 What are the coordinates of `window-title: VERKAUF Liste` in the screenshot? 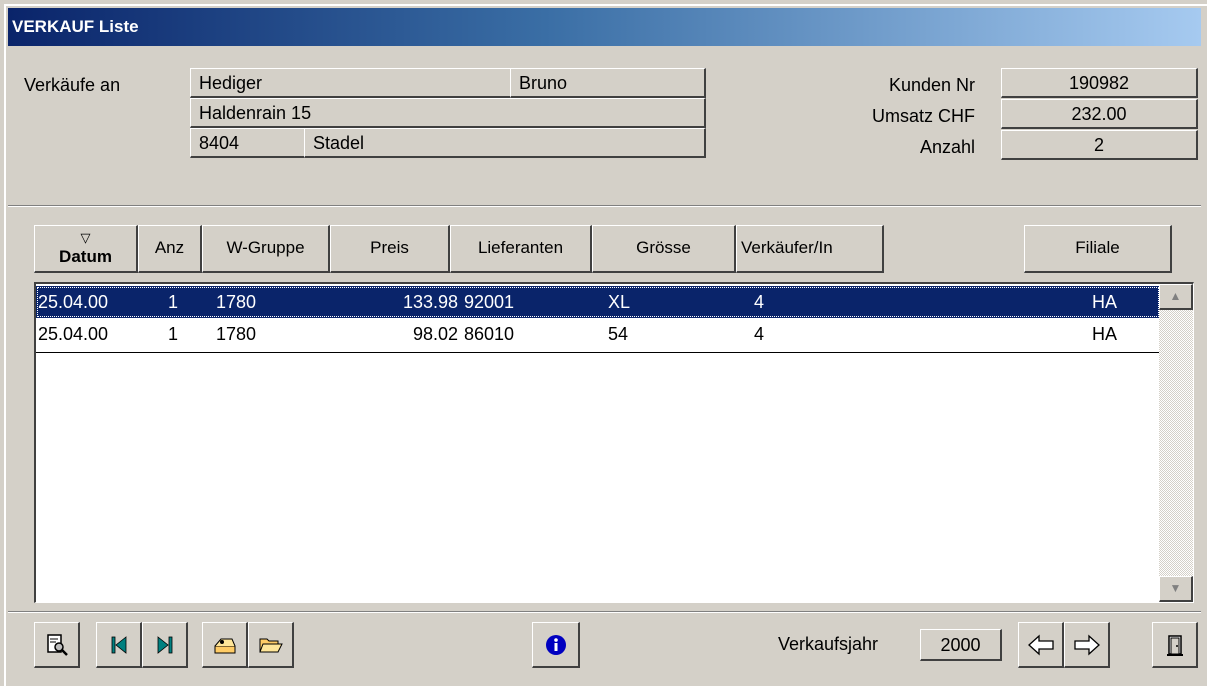 It's located at (604, 27).